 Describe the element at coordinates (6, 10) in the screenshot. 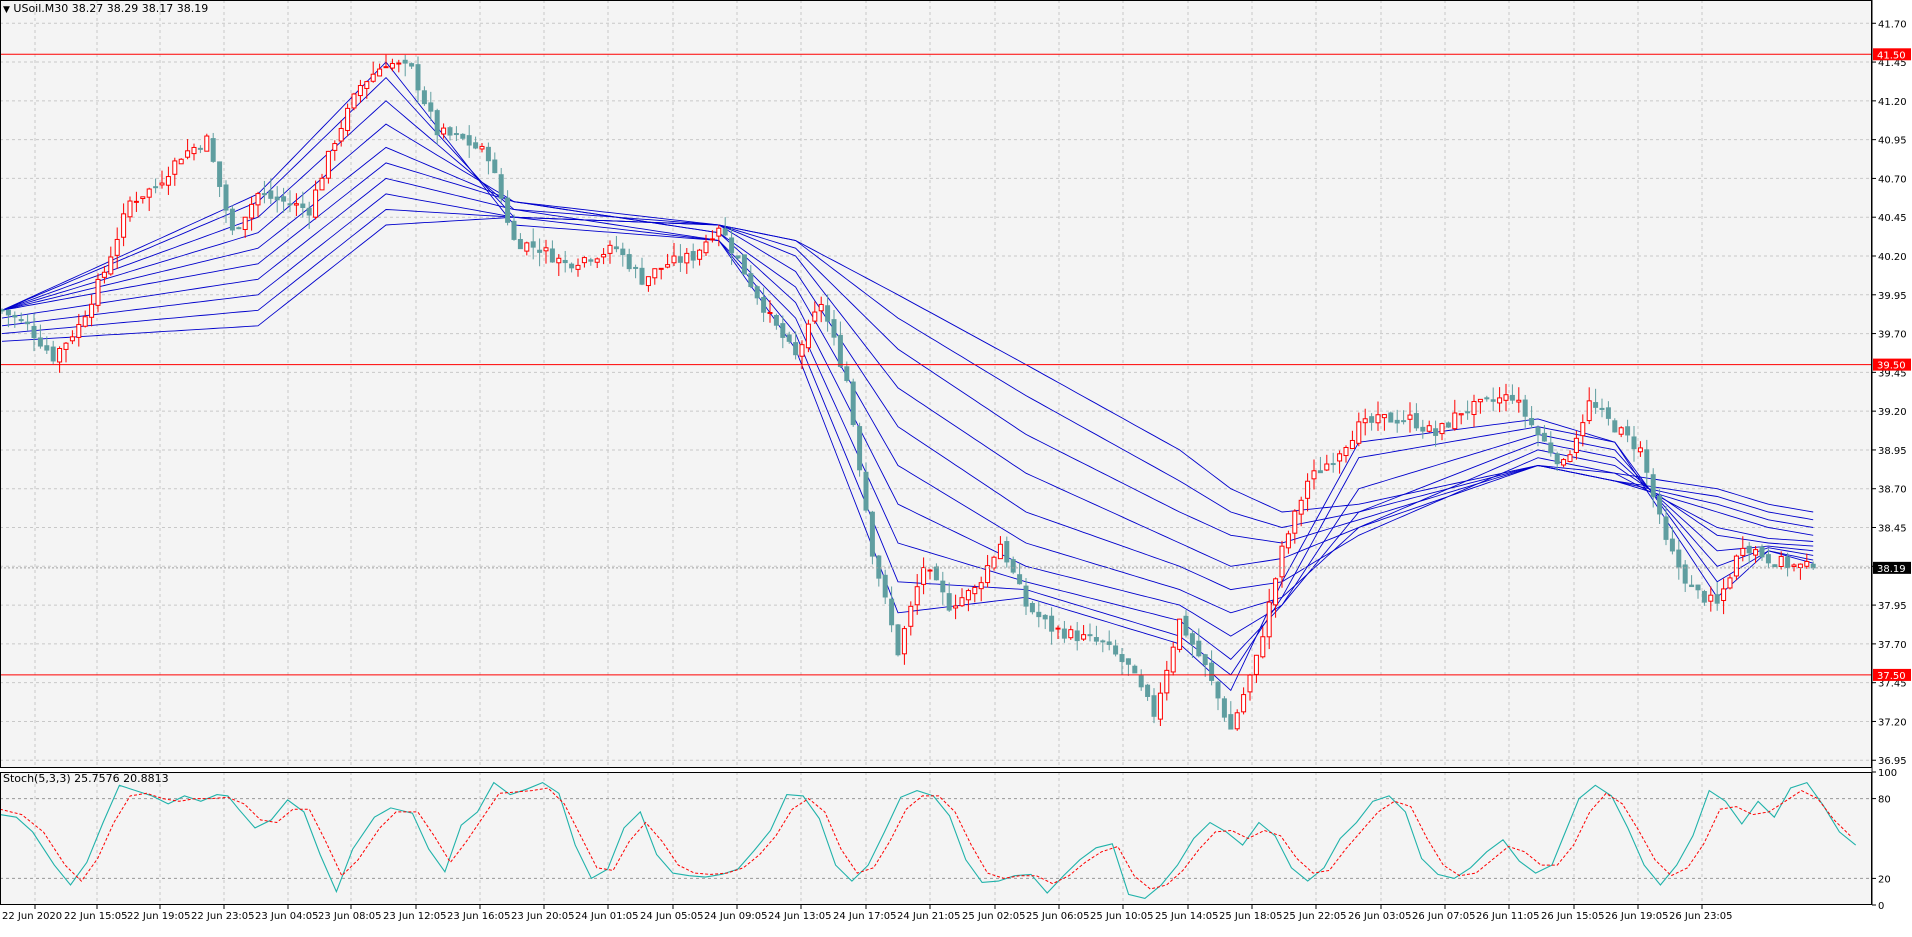

I see `dropdown-arrow-icon: ▼` at that location.